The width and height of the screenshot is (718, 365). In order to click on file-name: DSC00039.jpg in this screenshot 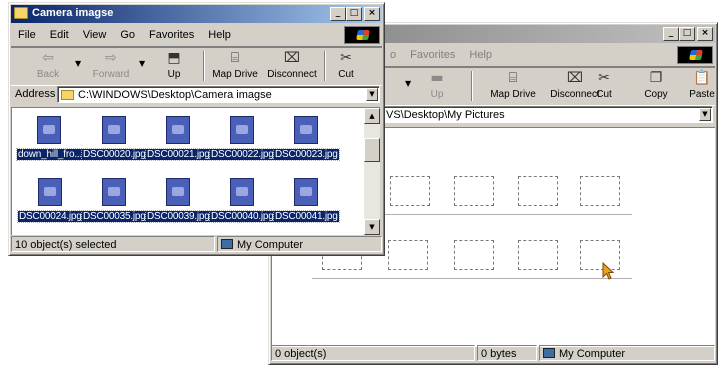, I will do `click(178, 216)`.